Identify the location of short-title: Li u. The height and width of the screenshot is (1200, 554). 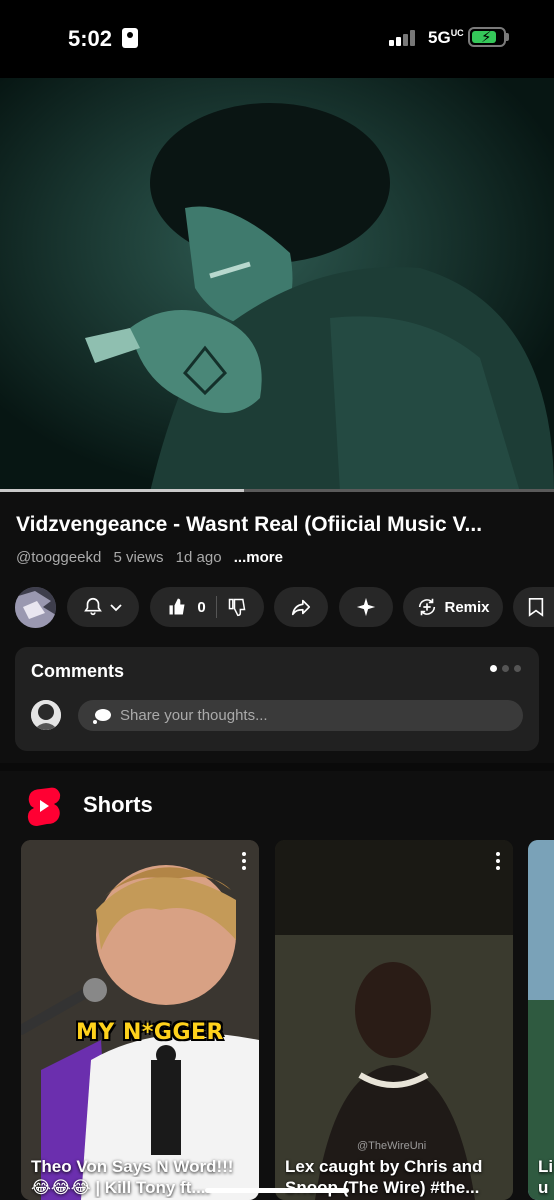
(546, 1177).